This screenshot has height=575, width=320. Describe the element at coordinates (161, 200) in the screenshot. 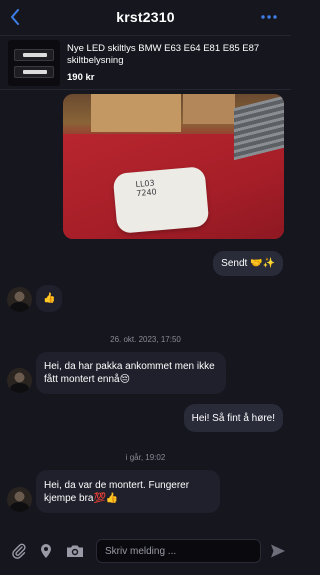

I see `package-image: LL03 7240` at that location.